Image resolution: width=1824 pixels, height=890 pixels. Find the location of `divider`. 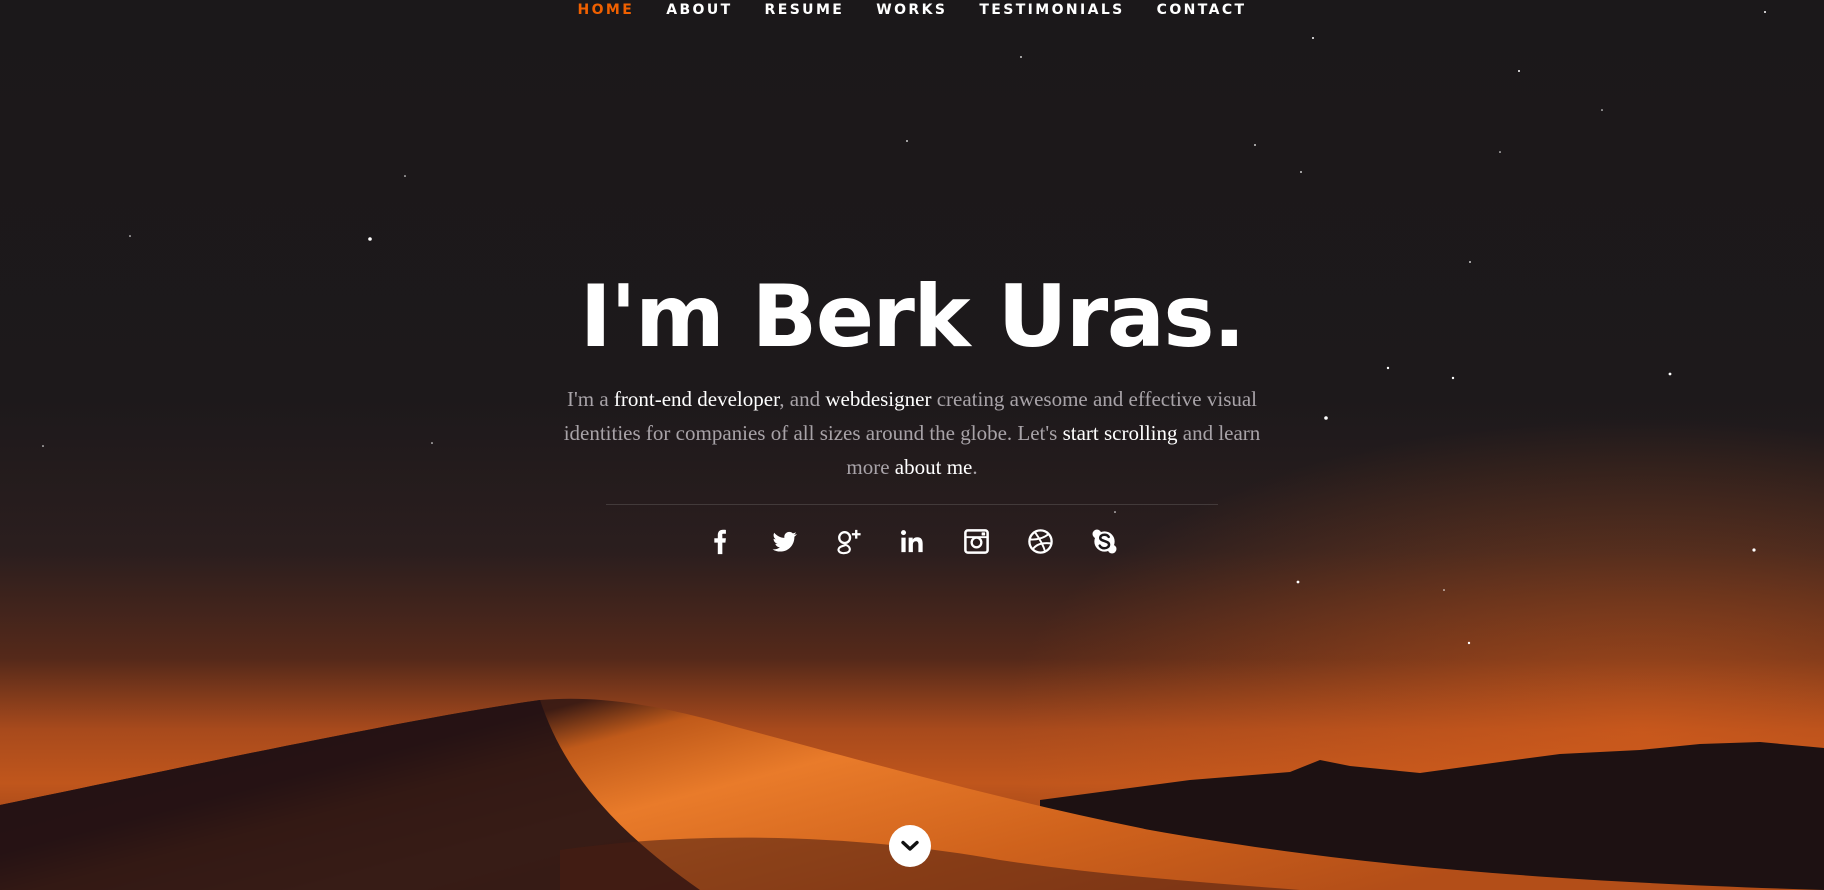

divider is located at coordinates (912, 504).